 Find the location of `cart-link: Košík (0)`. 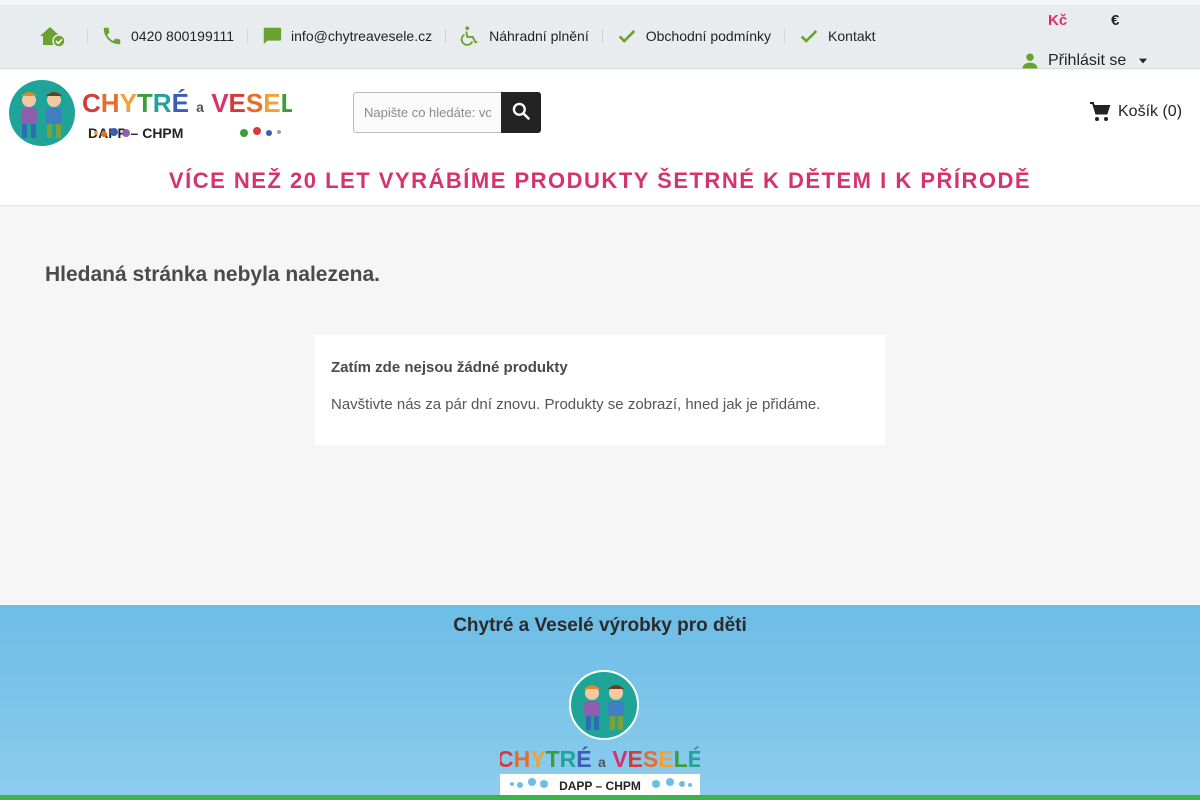

cart-link: Košík (0) is located at coordinates (1135, 112).